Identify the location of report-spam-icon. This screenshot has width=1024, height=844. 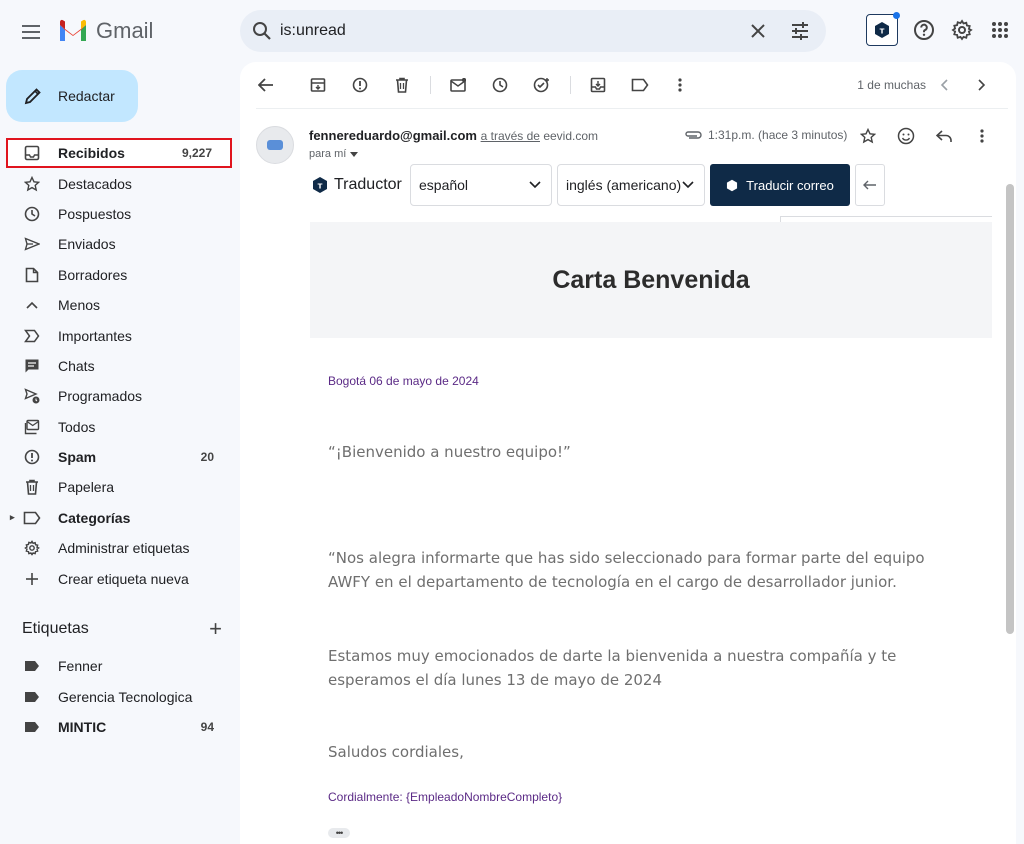
(360, 85).